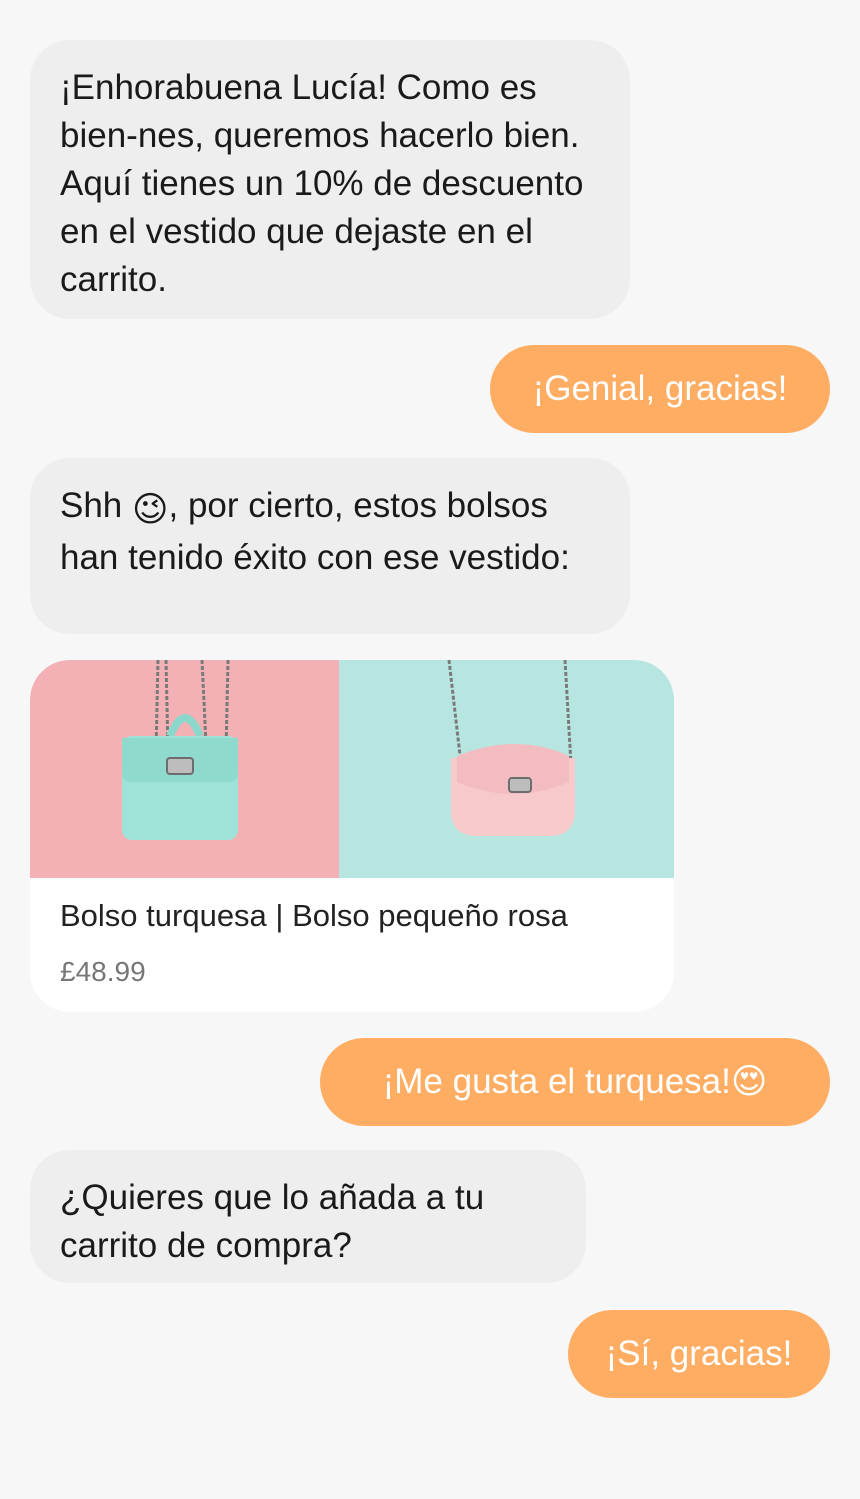  Describe the element at coordinates (180, 750) in the screenshot. I see `turquoise-bag-illustration` at that location.